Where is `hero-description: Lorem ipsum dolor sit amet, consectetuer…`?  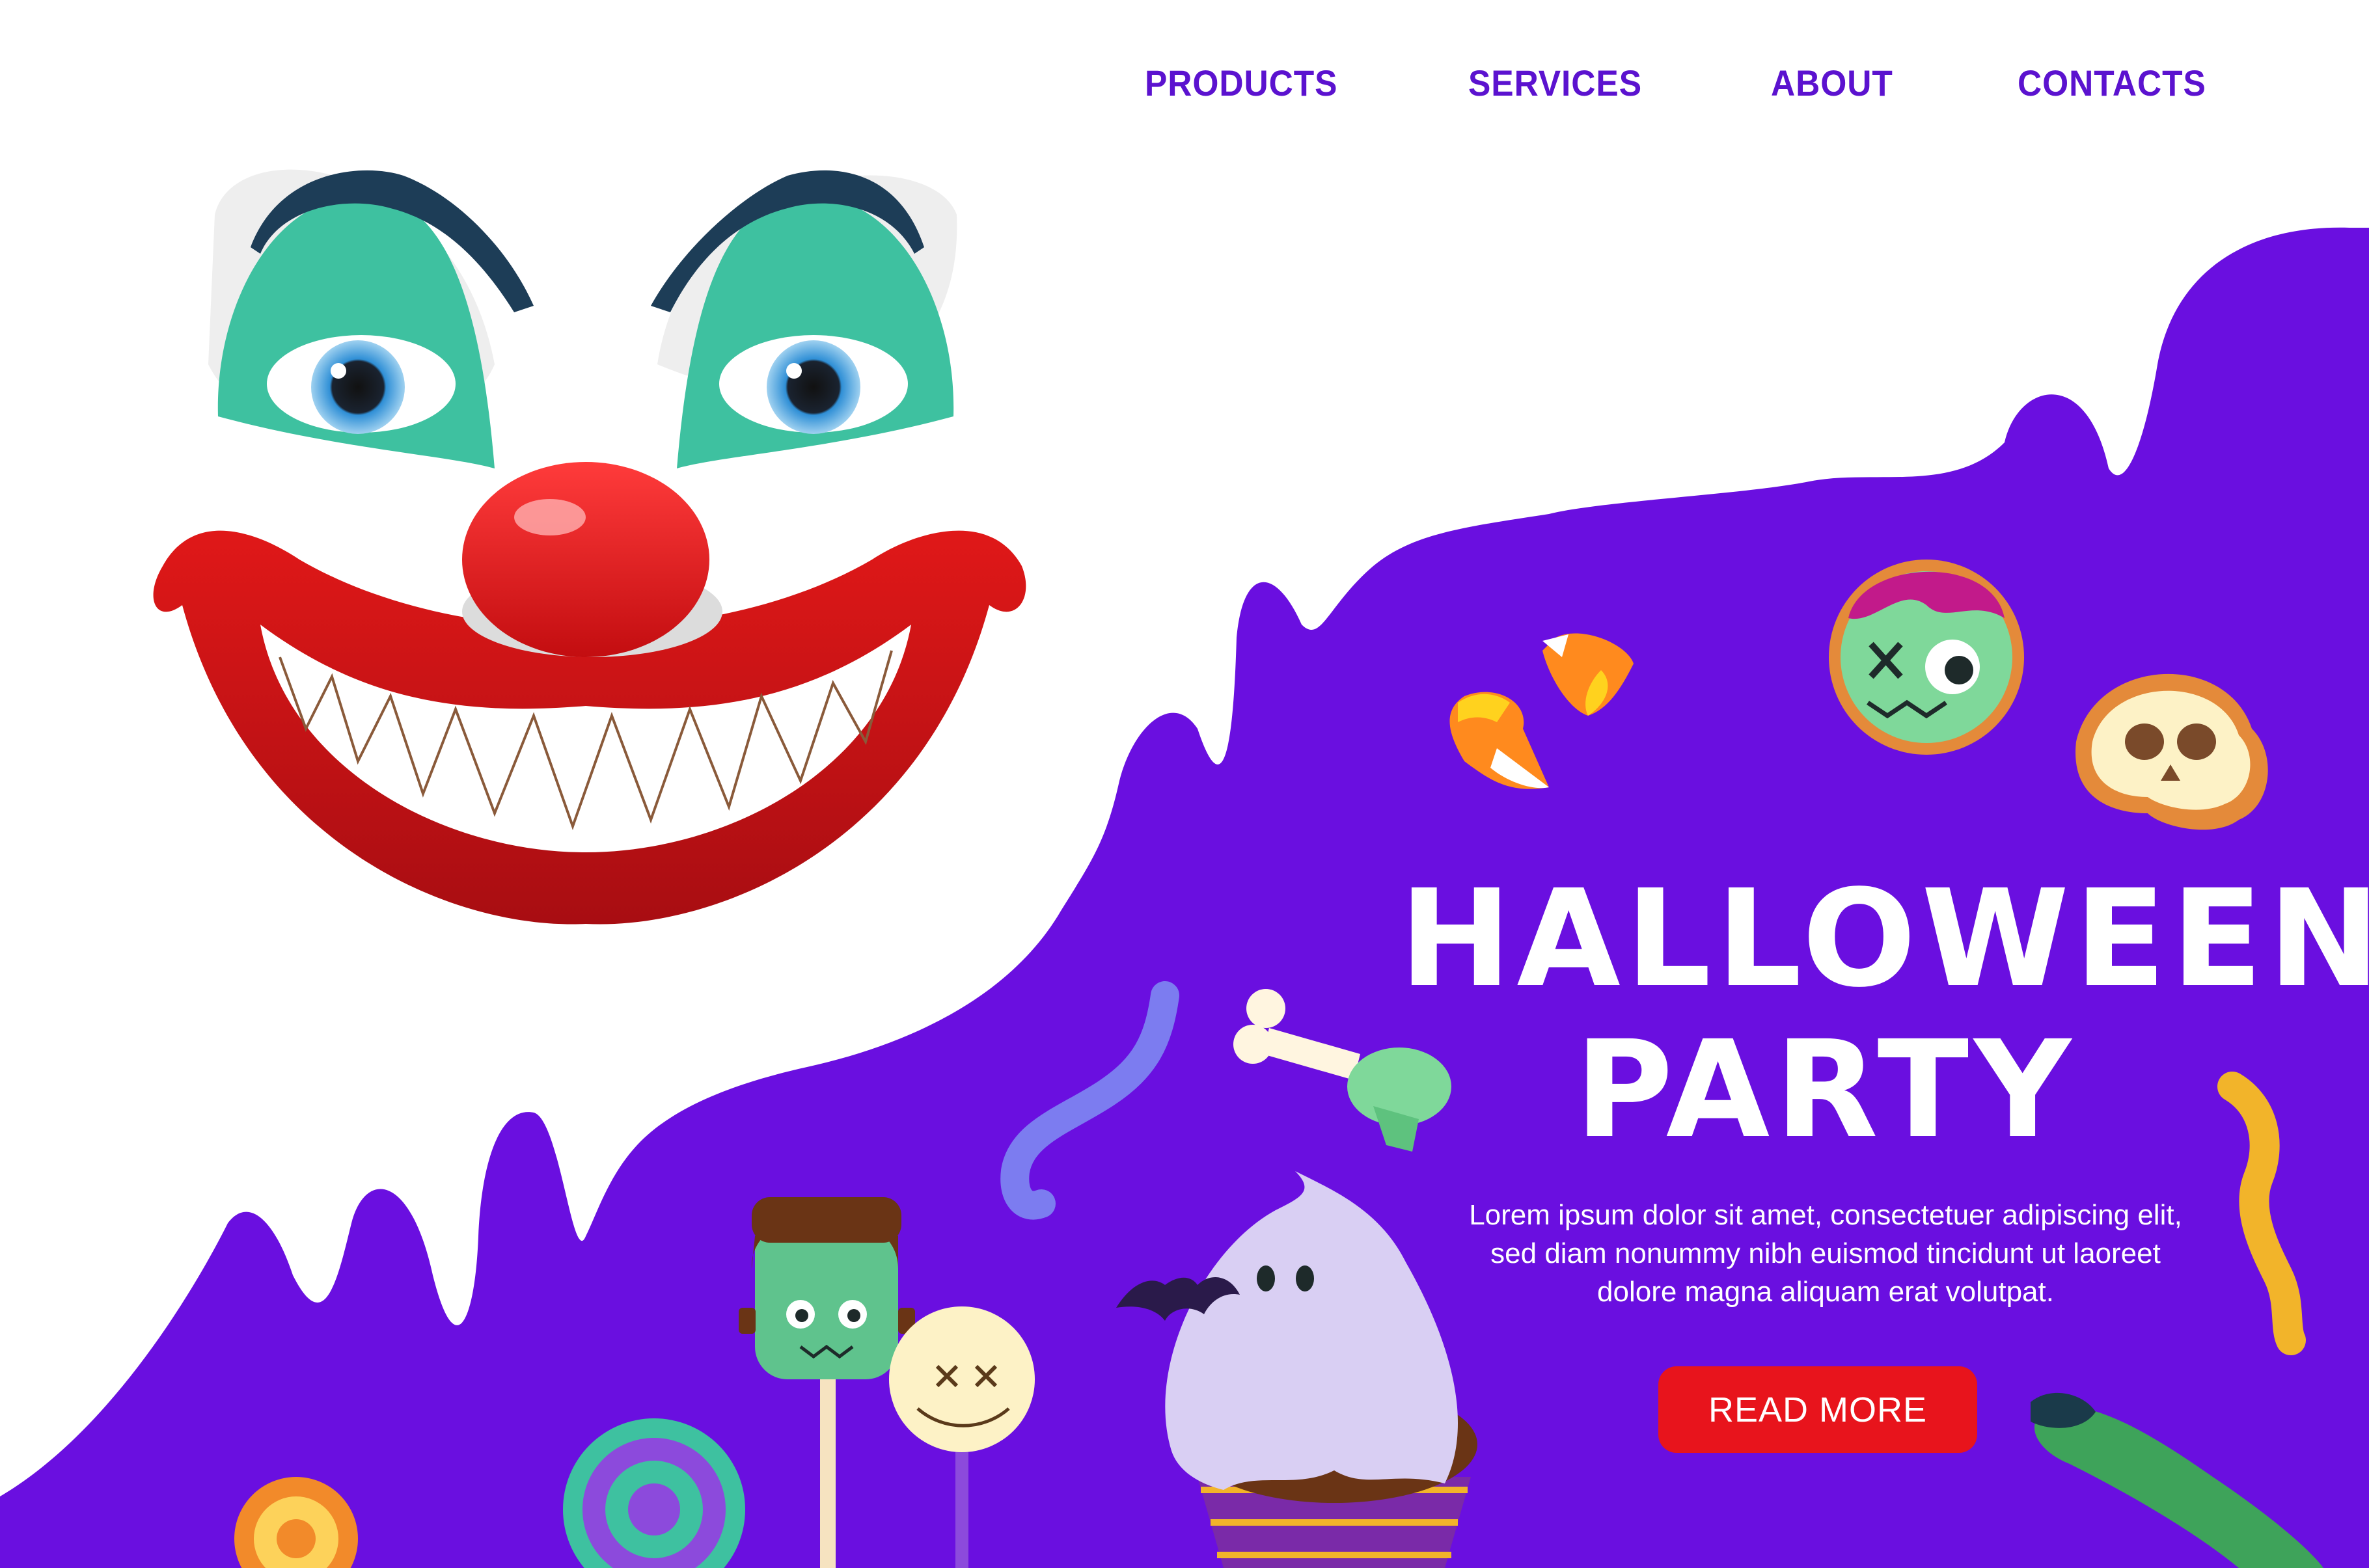
hero-description: Lorem ipsum dolor sit amet, consectetuer… is located at coordinates (1826, 1253).